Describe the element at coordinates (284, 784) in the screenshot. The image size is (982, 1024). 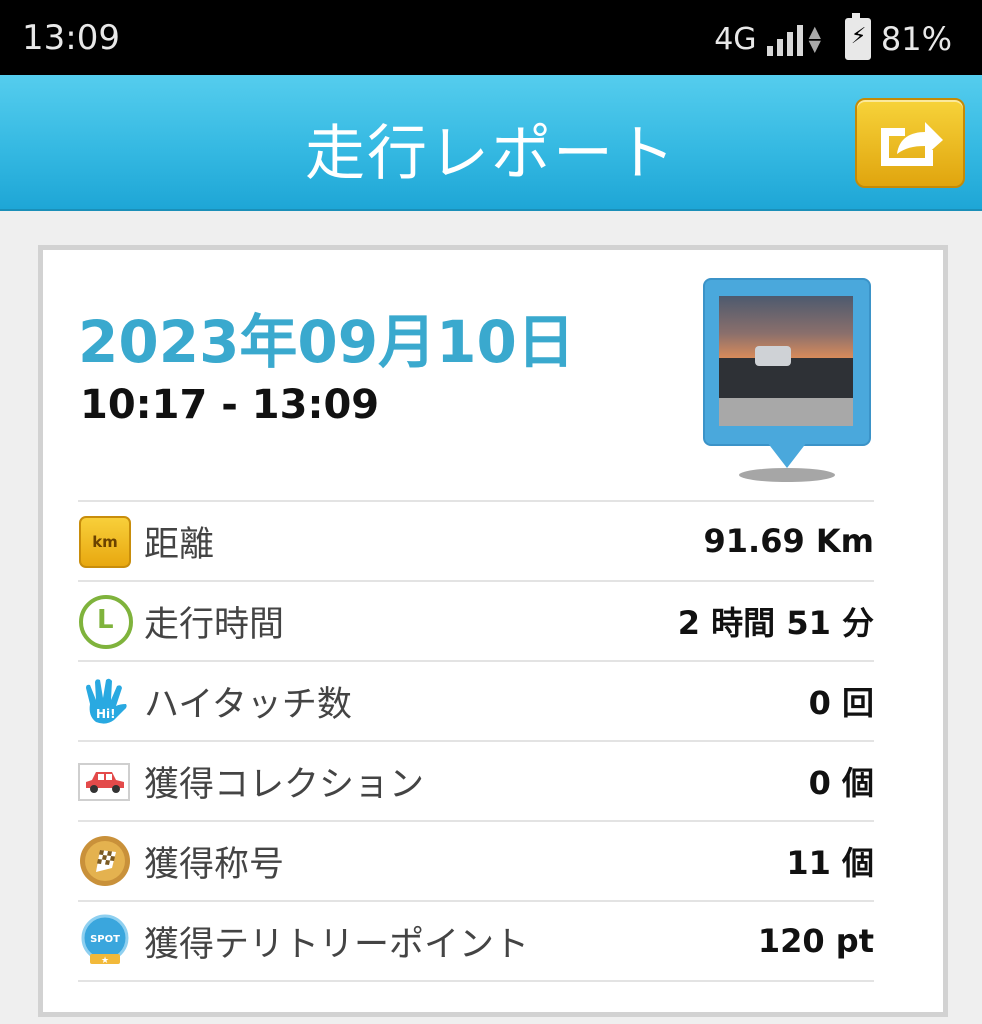
I see `stat-label: 獲得コレクション` at that location.